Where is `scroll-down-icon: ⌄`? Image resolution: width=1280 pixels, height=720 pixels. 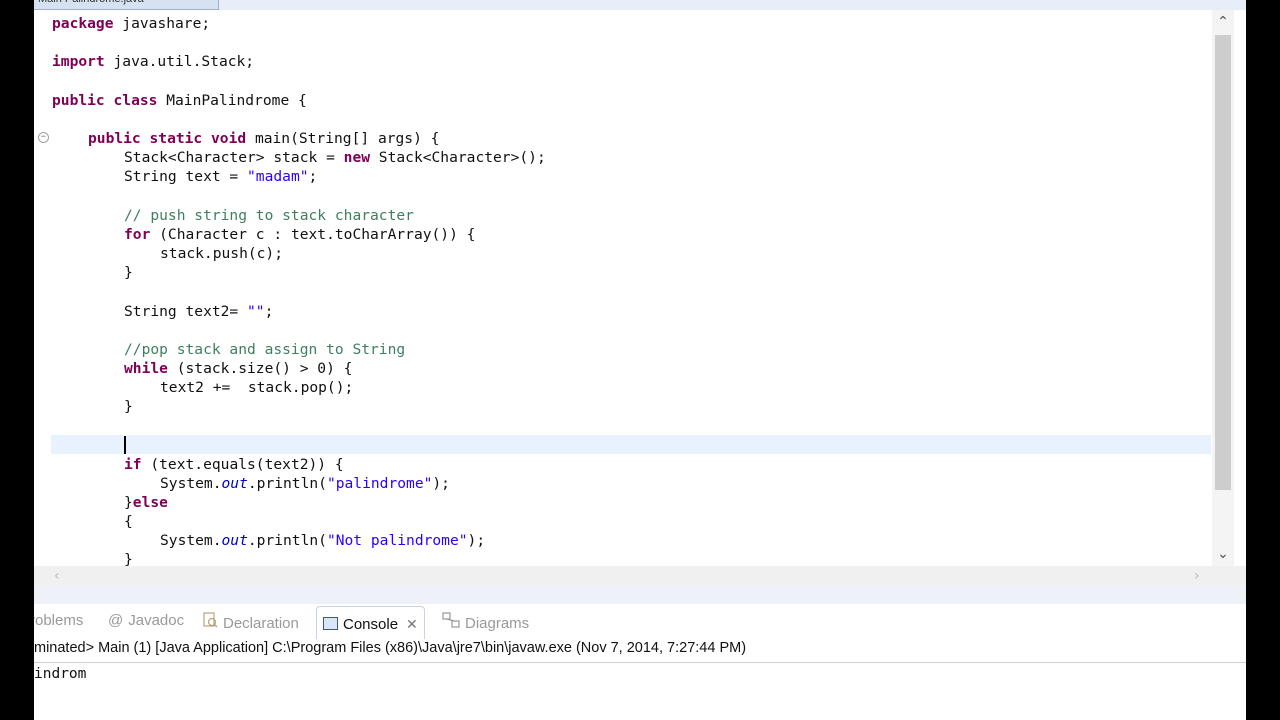 scroll-down-icon: ⌄ is located at coordinates (1223, 554).